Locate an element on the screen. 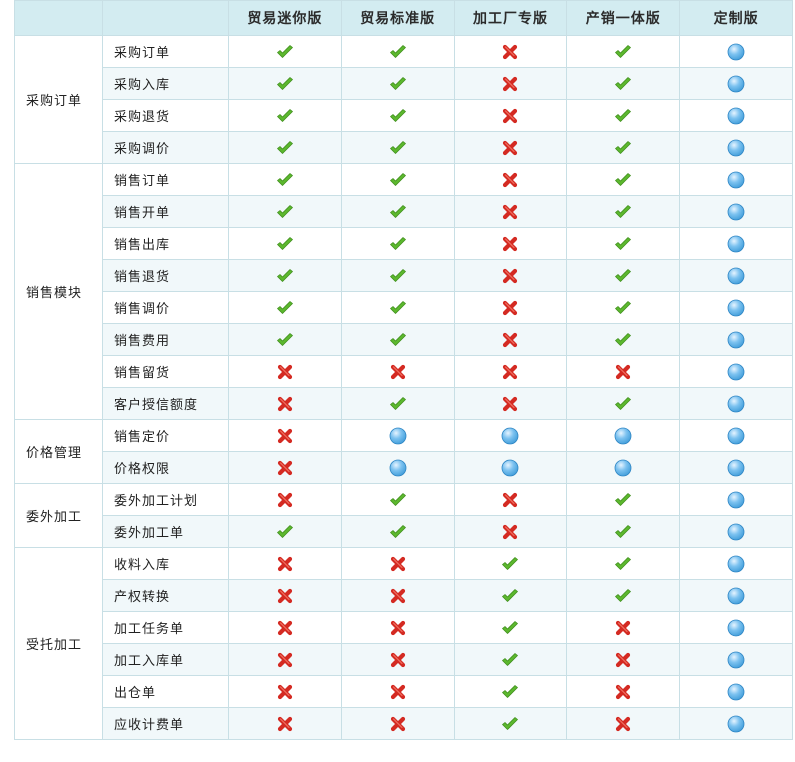 Image resolution: width=795 pixels, height=762 pixels. group-label: 价格管理 is located at coordinates (58, 451).